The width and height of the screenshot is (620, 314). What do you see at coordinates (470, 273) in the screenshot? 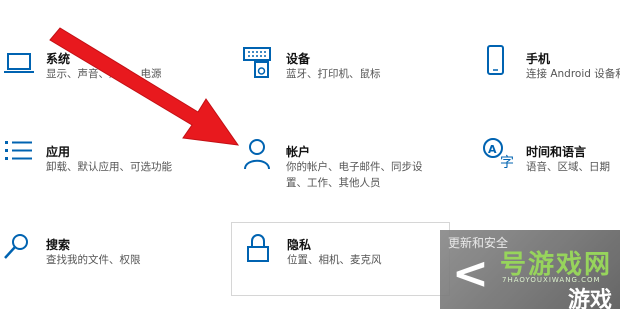
I see `watermark-logo-glyph: <` at bounding box center [470, 273].